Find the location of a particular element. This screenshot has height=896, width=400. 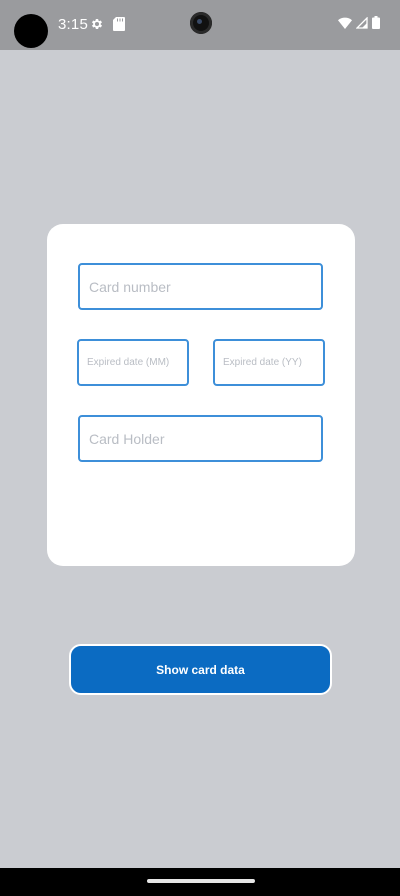

front-camera-icon is located at coordinates (201, 23).